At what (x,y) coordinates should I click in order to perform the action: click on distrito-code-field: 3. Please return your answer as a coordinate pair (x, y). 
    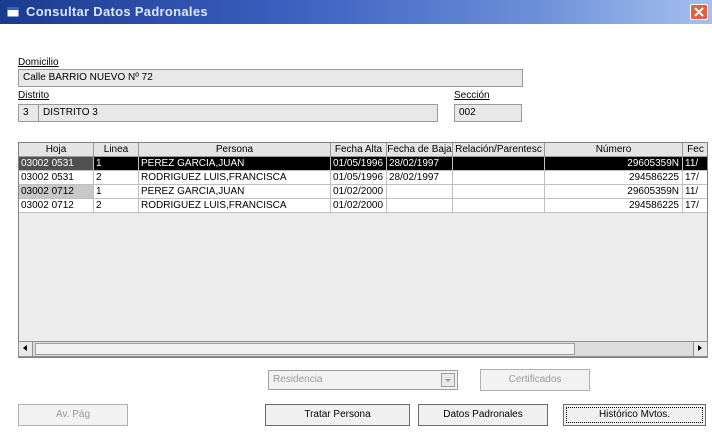
    Looking at the image, I should click on (29, 113).